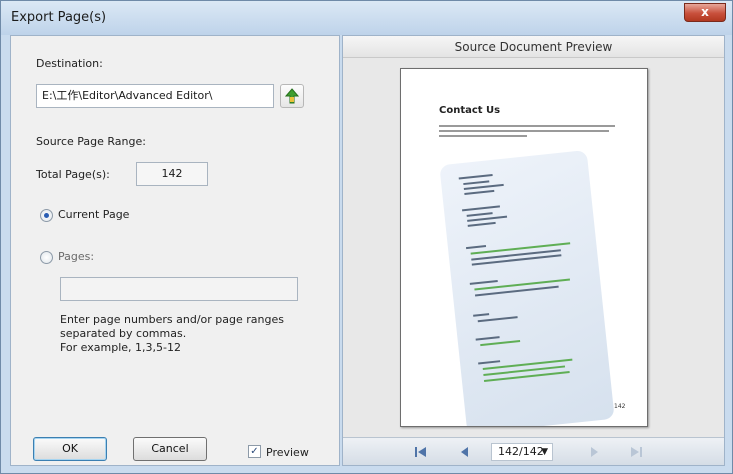 The height and width of the screenshot is (474, 733). I want to click on page-navigation-bar: 142/142 ▼, so click(533, 451).